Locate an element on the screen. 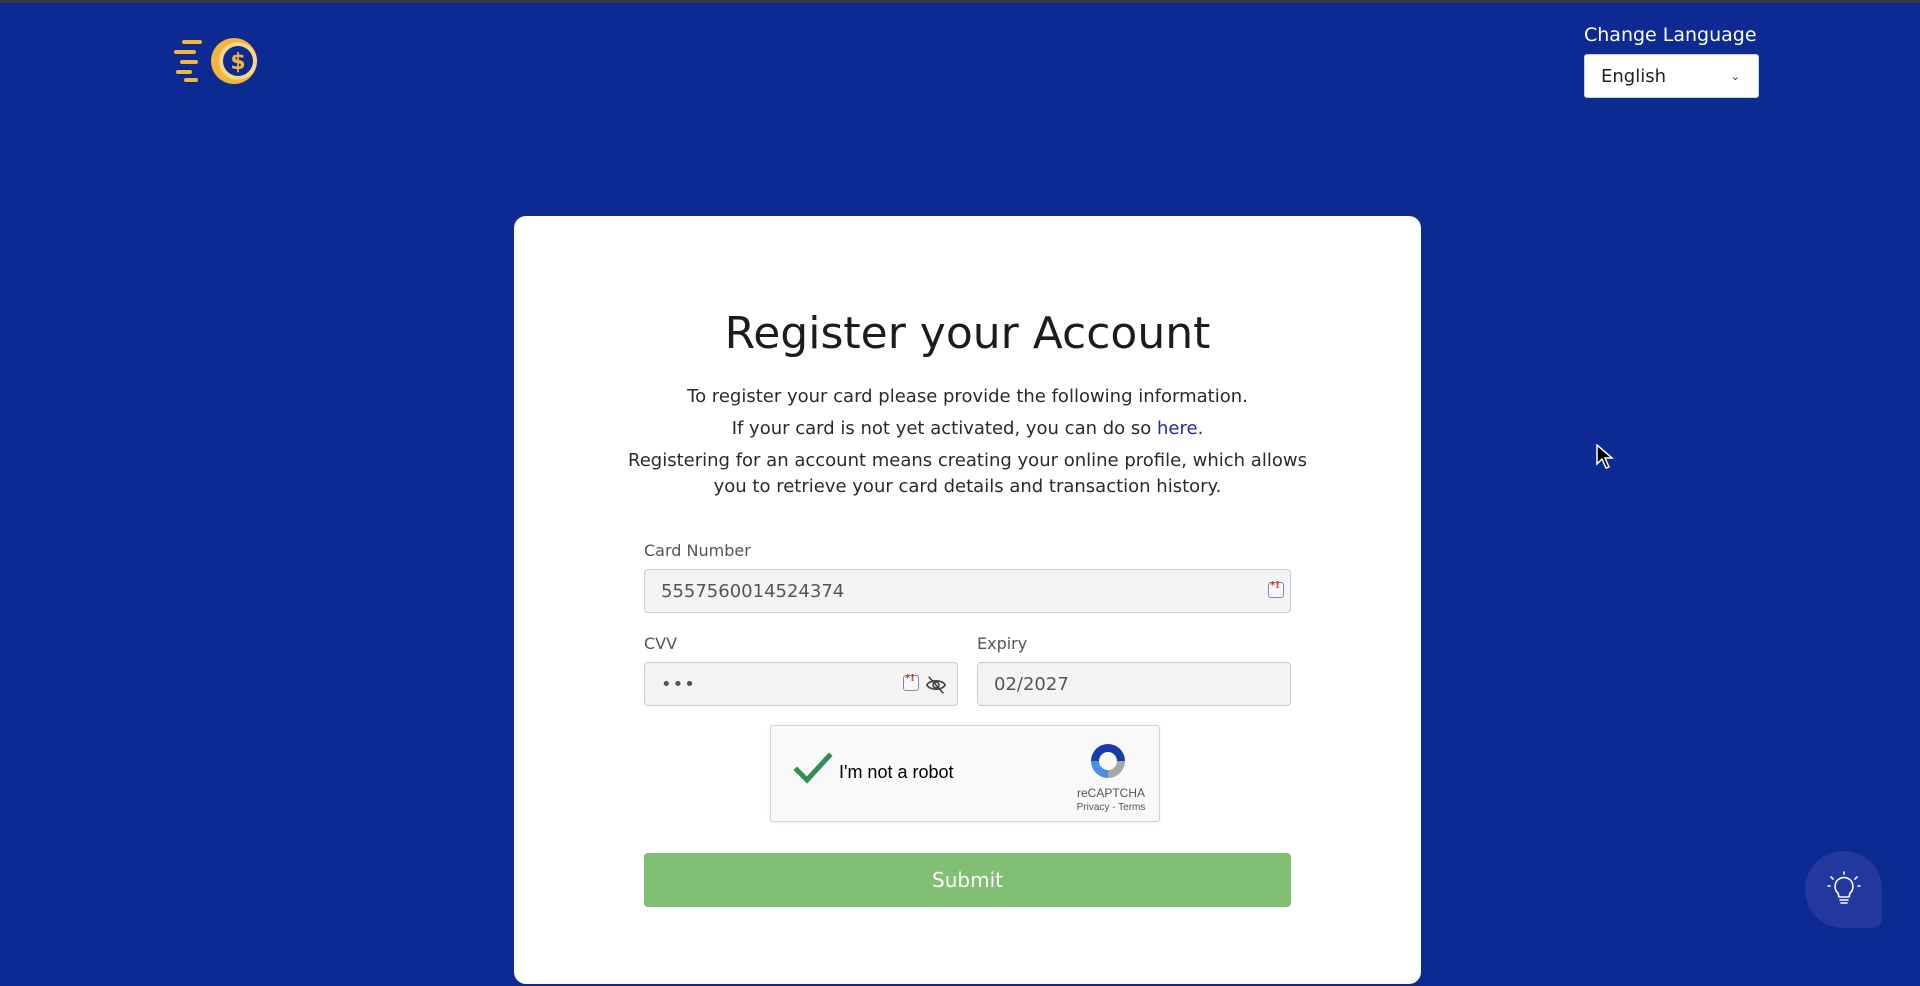 This screenshot has width=1920, height=986. expiry-value: 02/2027 is located at coordinates (1031, 684).